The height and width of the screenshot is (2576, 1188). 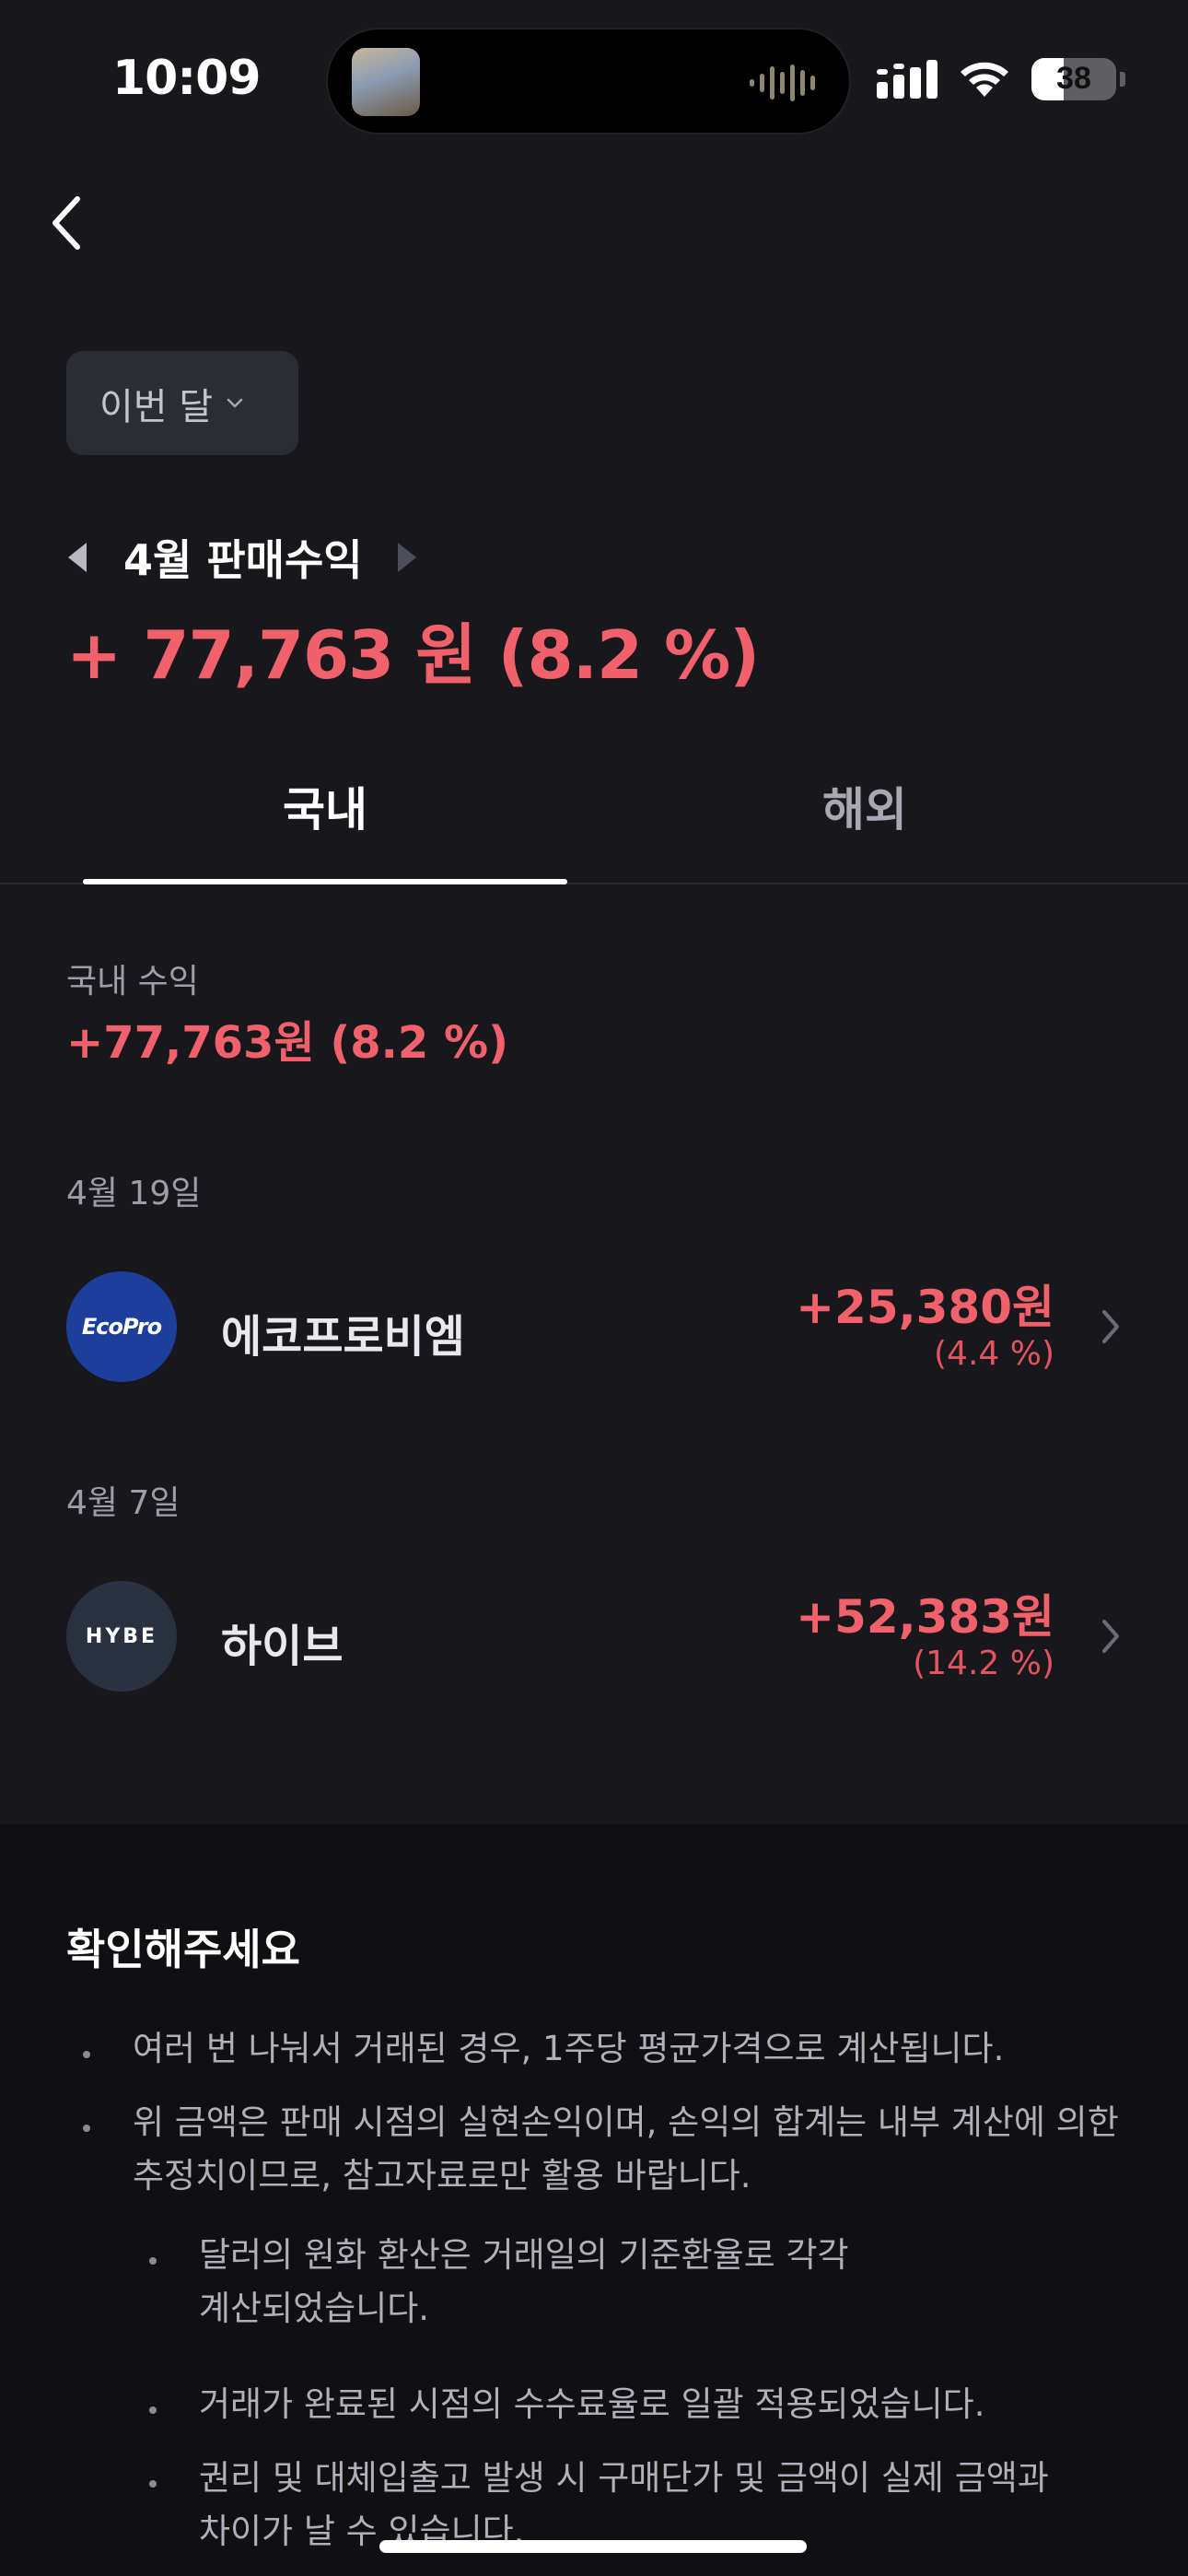 I want to click on stock-name: 하이브, so click(x=282, y=1646).